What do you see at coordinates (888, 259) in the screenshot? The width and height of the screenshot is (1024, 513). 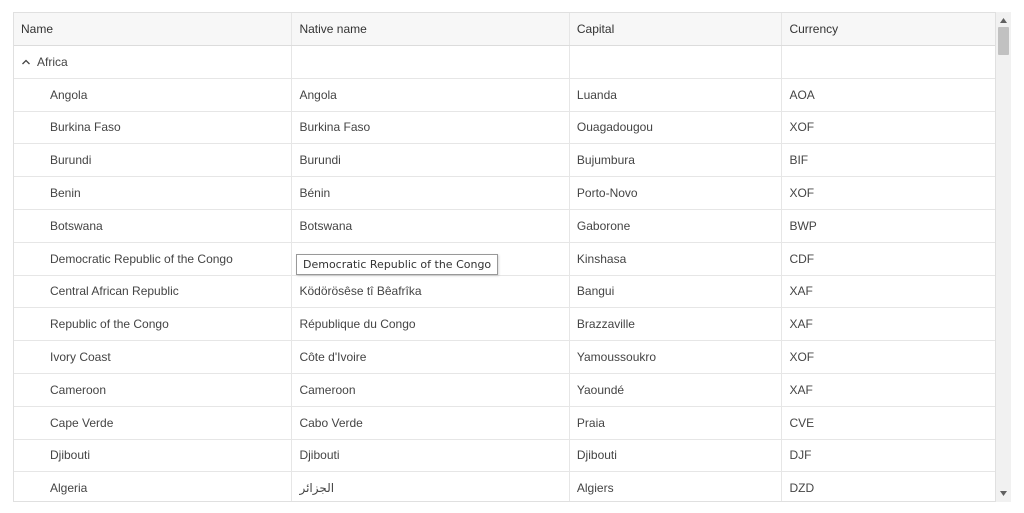 I see `cell-currency: CDF` at bounding box center [888, 259].